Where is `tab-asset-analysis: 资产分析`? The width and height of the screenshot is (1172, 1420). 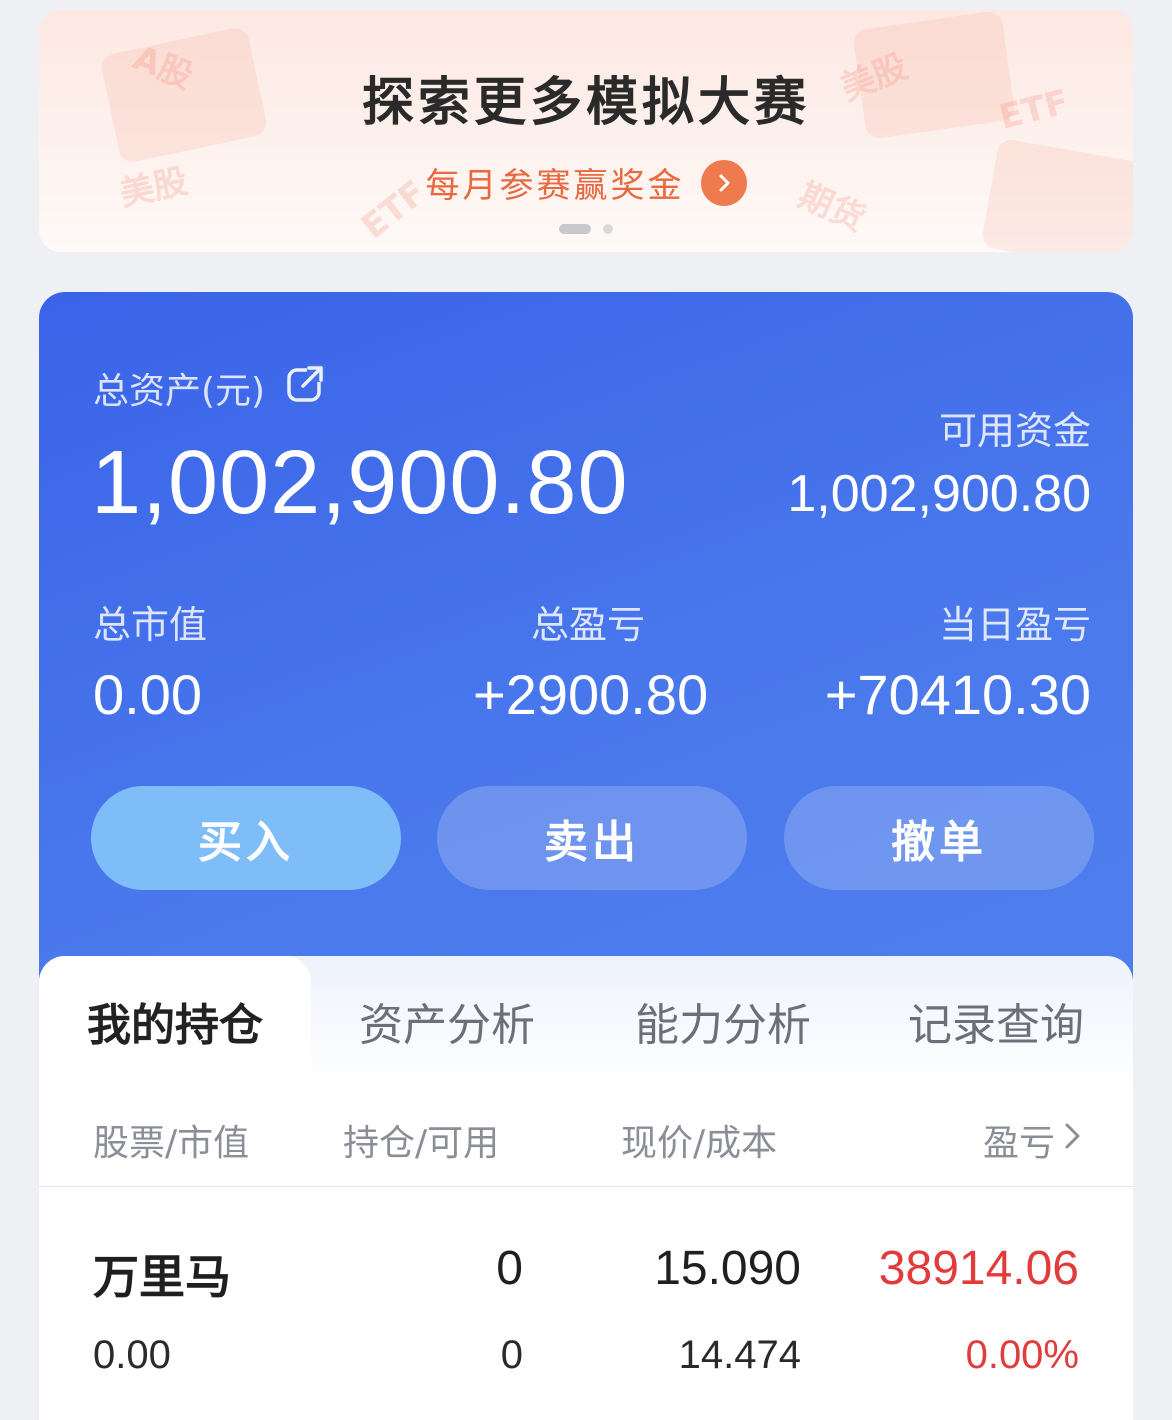
tab-asset-analysis: 资产分析 is located at coordinates (447, 1021).